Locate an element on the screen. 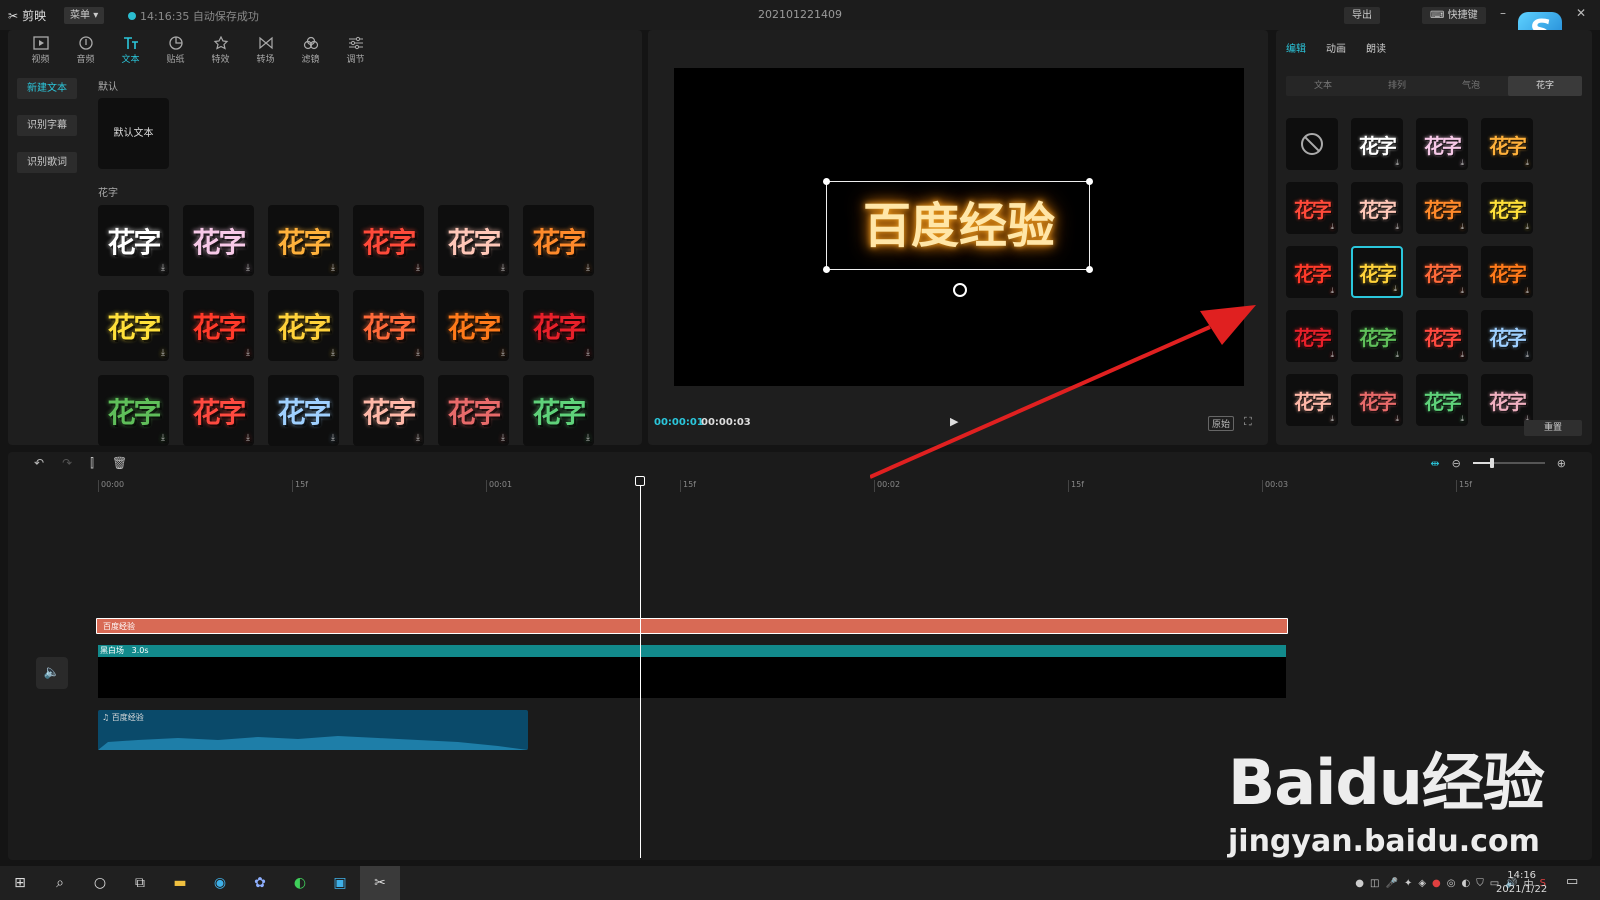 The image size is (1600, 900). close-icon: ✕ is located at coordinates (1581, 13).